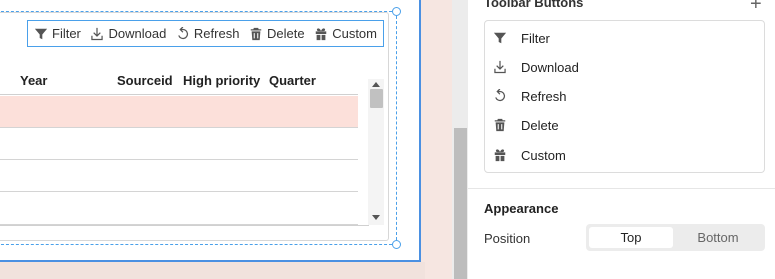 The height and width of the screenshot is (279, 775). I want to click on position-option-bottom: Bottom, so click(718, 237).